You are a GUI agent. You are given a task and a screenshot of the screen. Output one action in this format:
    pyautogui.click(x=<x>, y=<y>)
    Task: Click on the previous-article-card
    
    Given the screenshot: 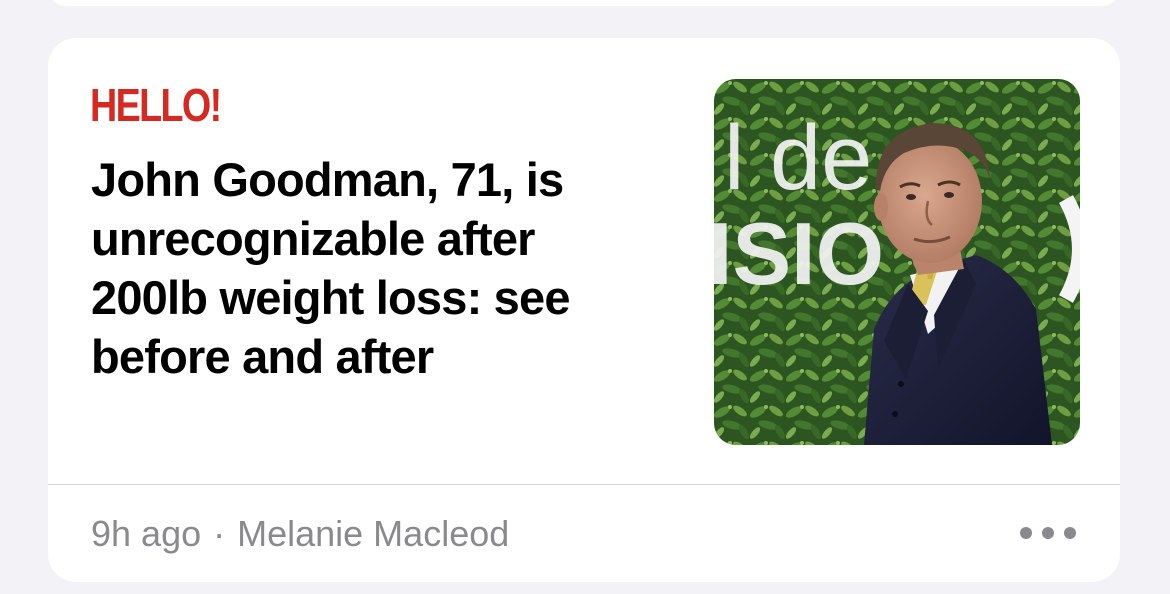 What is the action you would take?
    pyautogui.click(x=584, y=3)
    